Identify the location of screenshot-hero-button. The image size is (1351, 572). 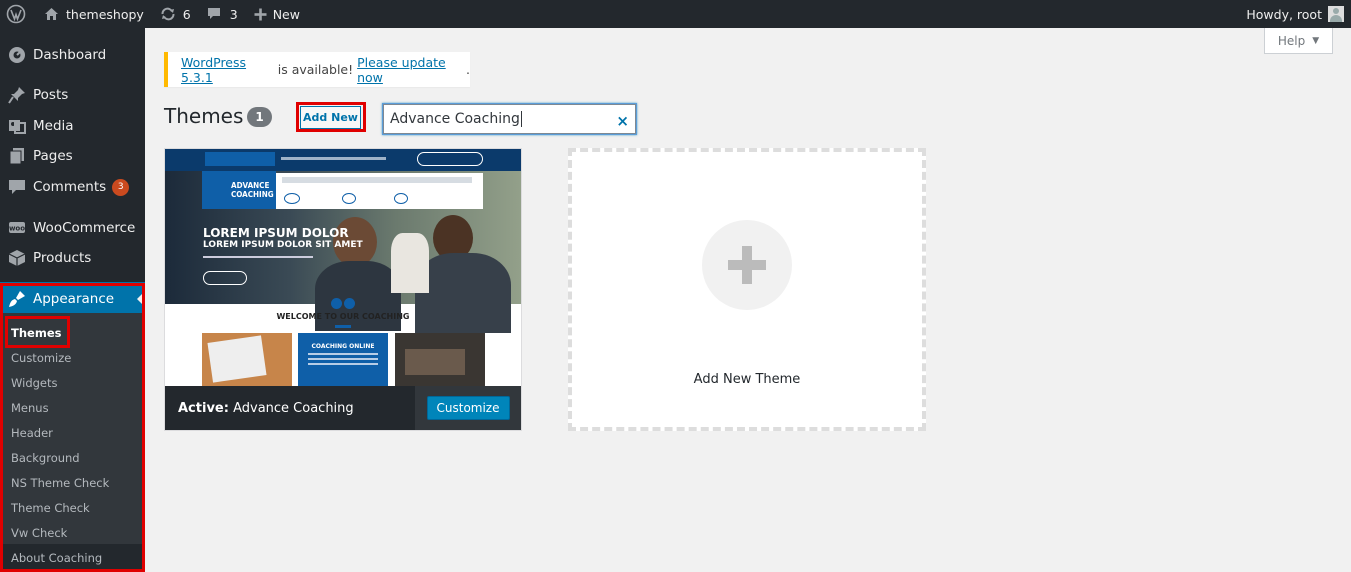
(225, 278).